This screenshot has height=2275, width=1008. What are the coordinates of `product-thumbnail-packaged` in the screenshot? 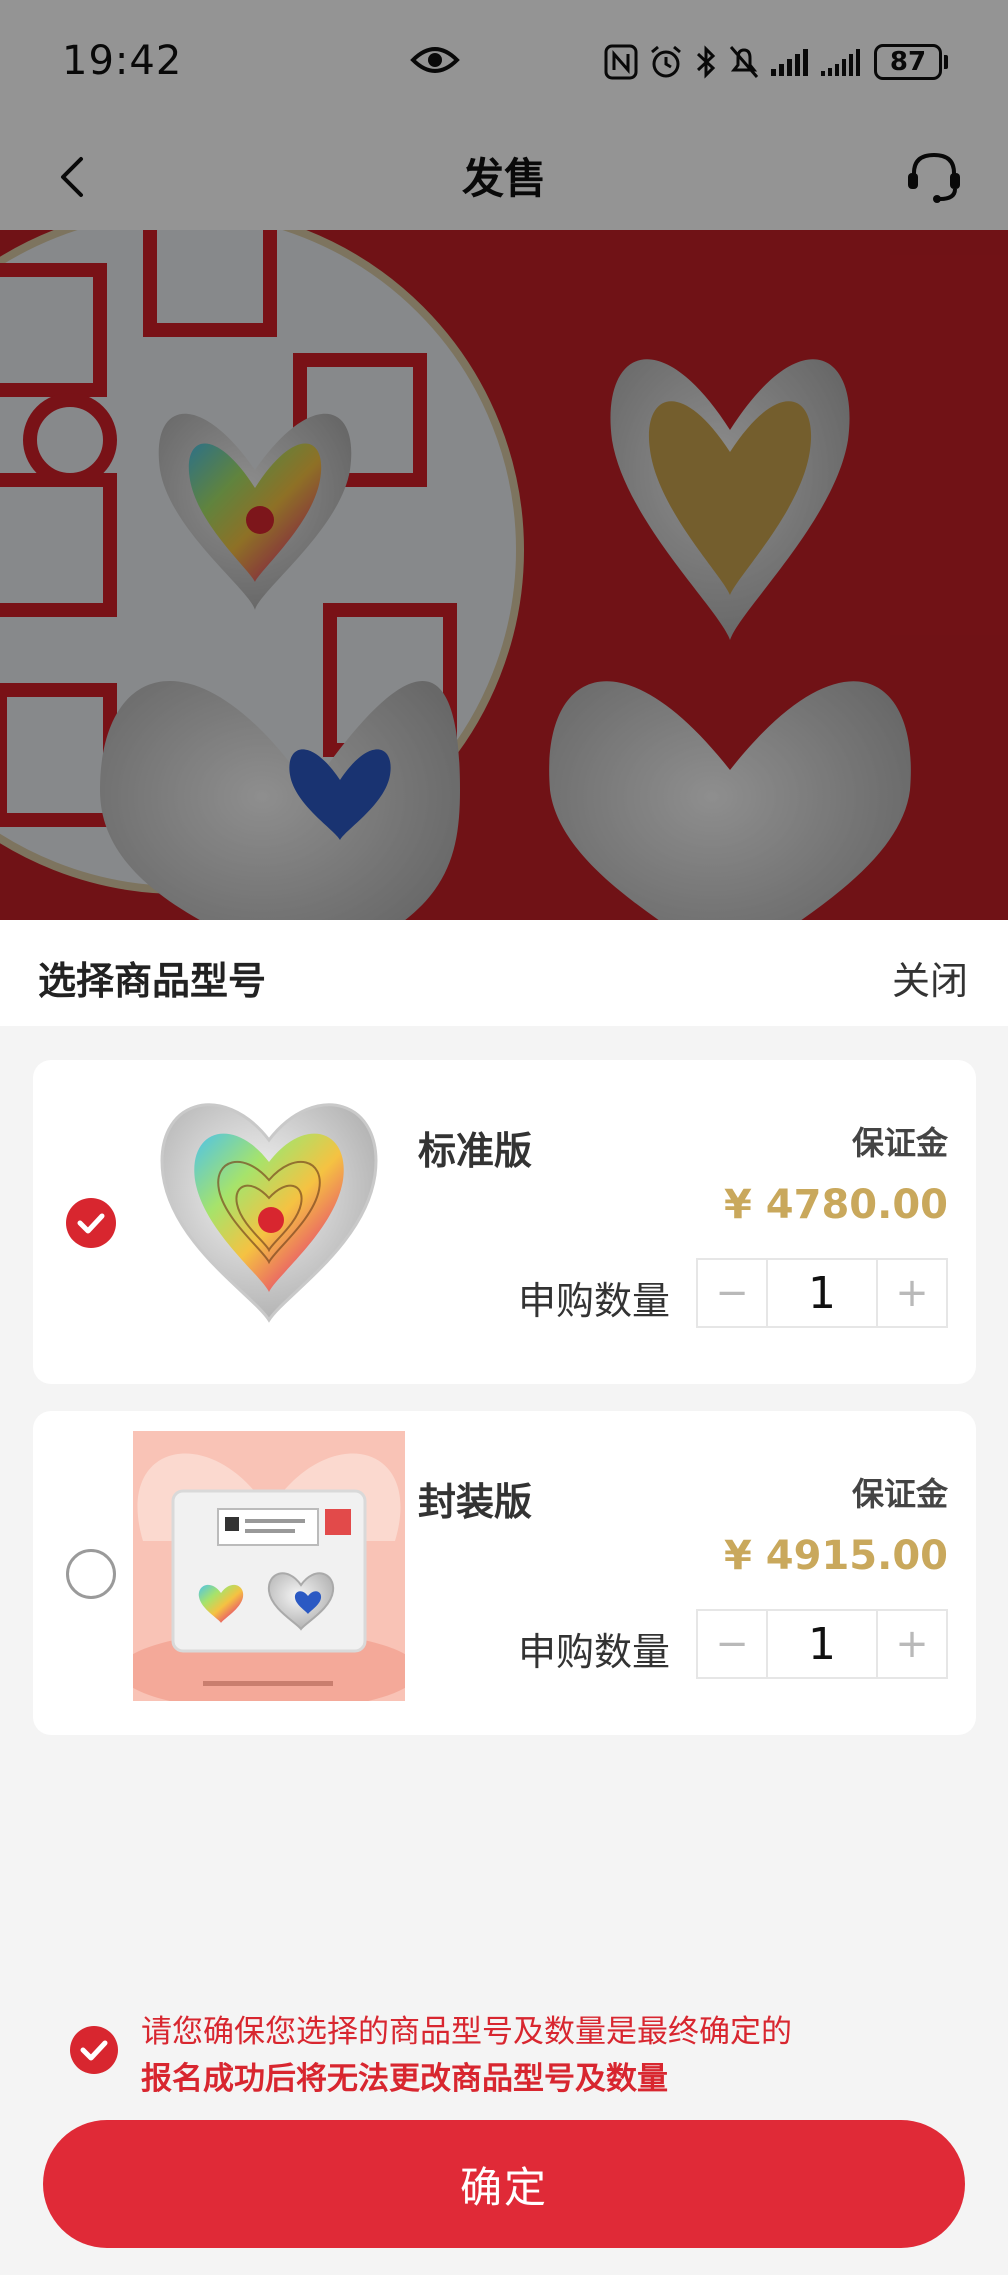 It's located at (269, 1566).